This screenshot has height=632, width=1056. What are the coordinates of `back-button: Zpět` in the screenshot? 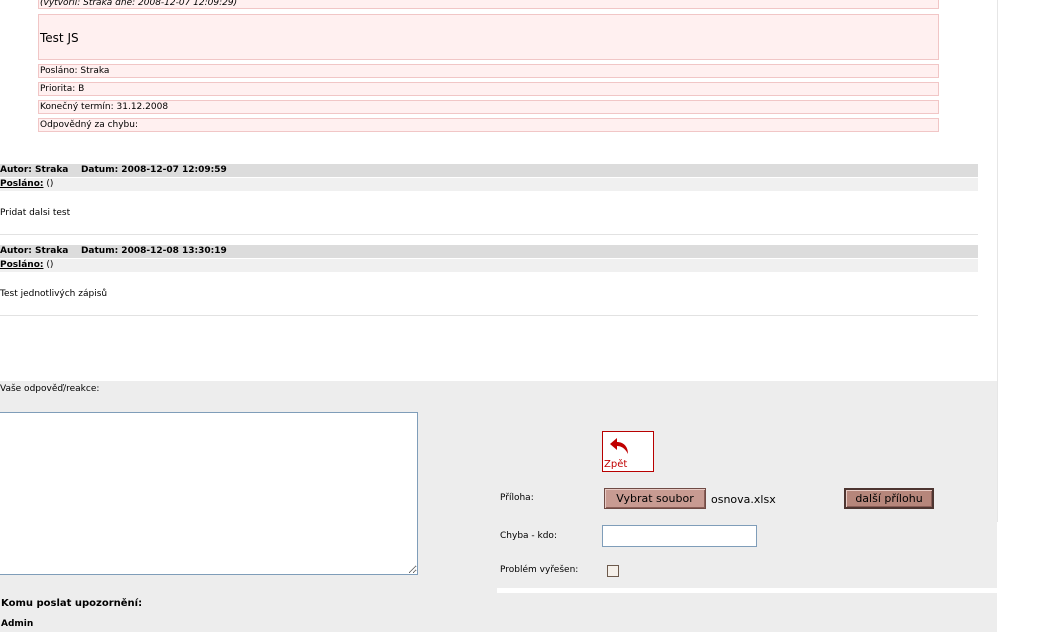 It's located at (628, 451).